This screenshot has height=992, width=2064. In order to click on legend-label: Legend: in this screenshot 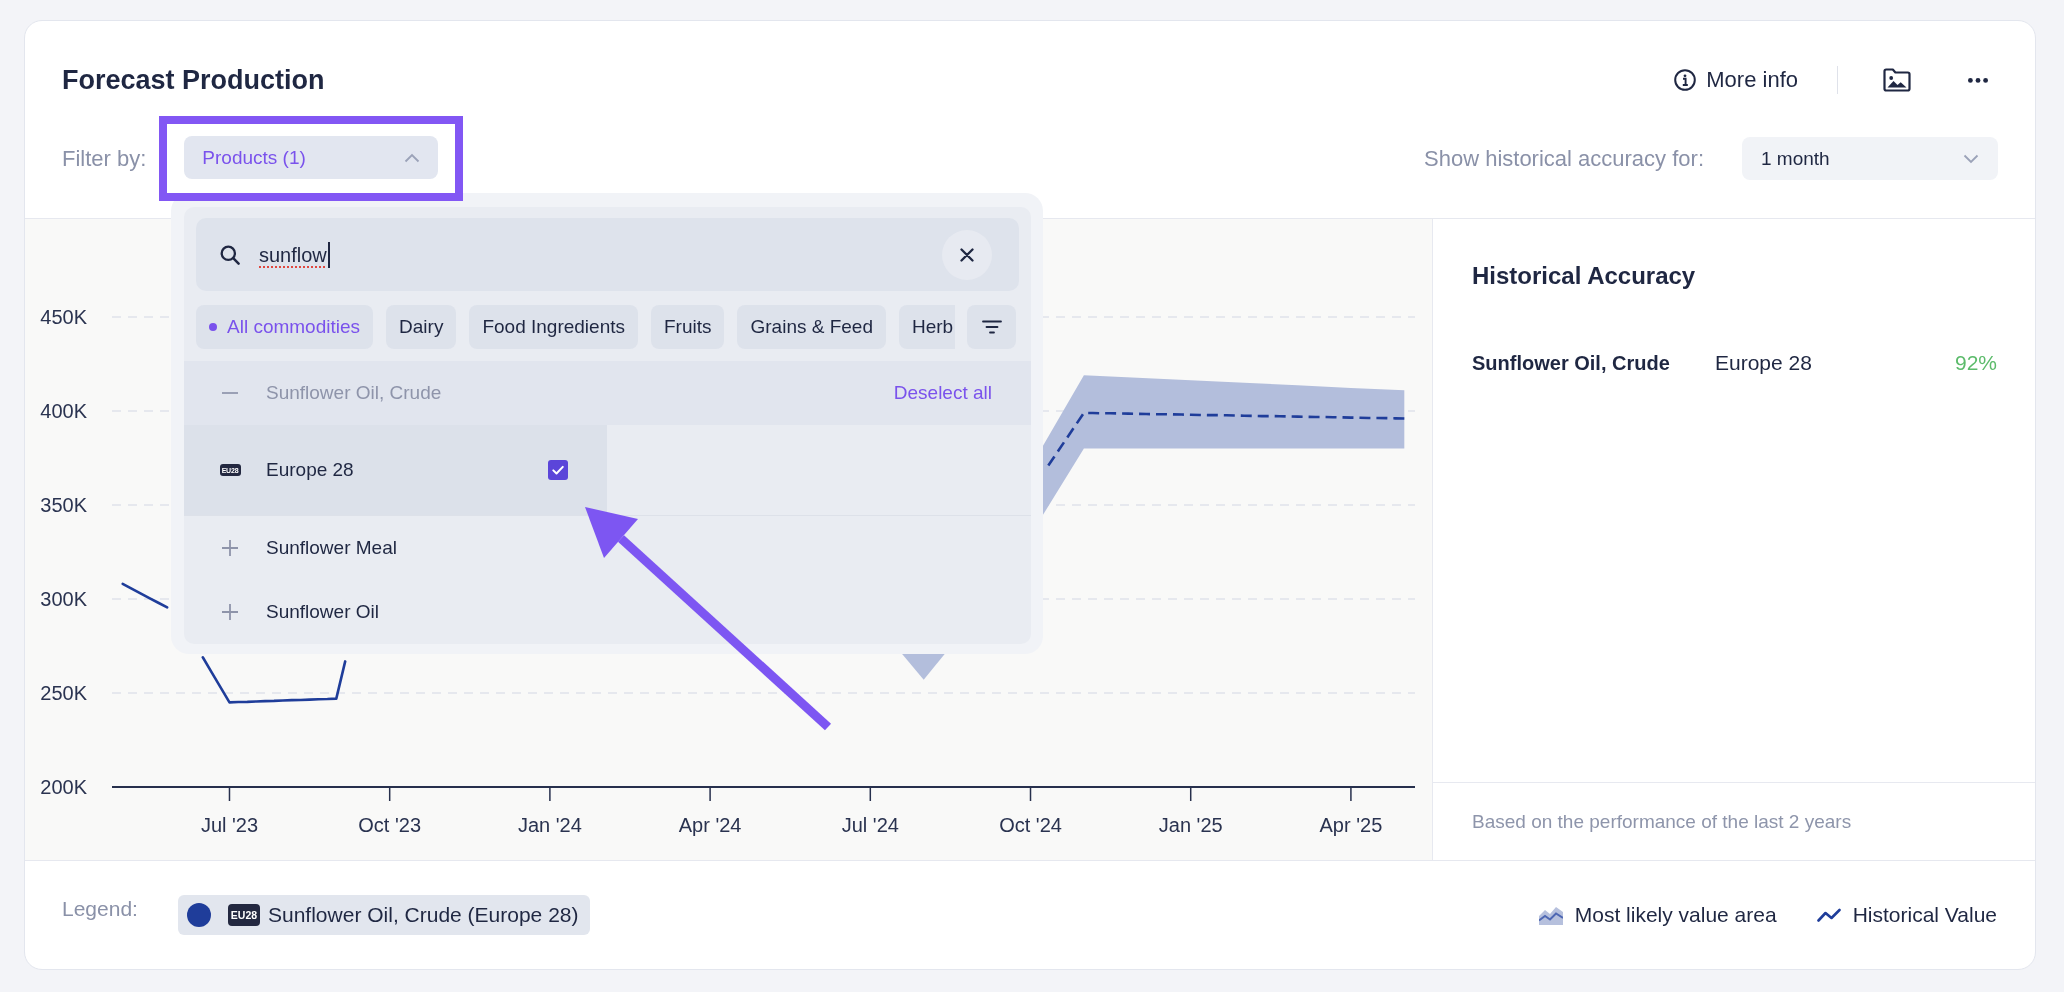, I will do `click(100, 909)`.